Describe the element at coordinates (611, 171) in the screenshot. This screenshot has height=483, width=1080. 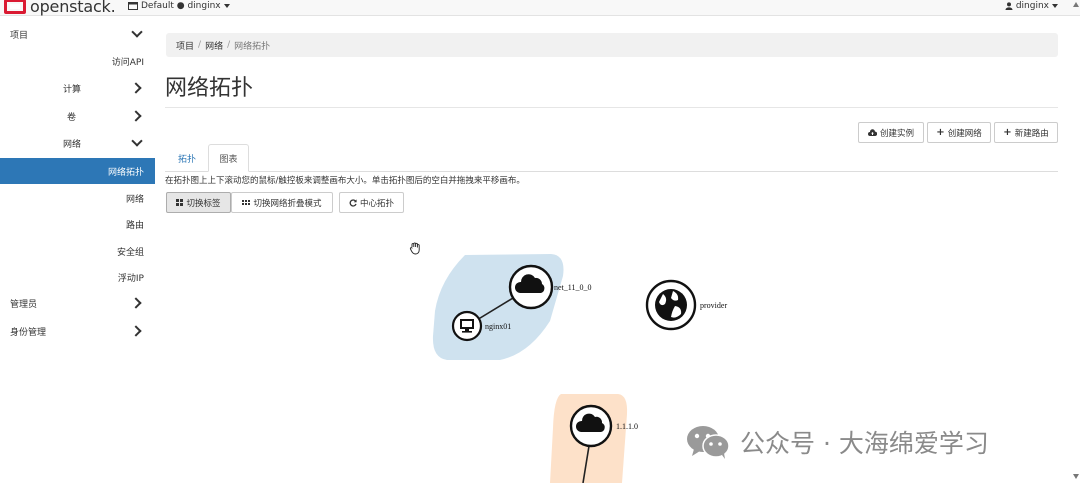
I see `tabs-divider` at that location.